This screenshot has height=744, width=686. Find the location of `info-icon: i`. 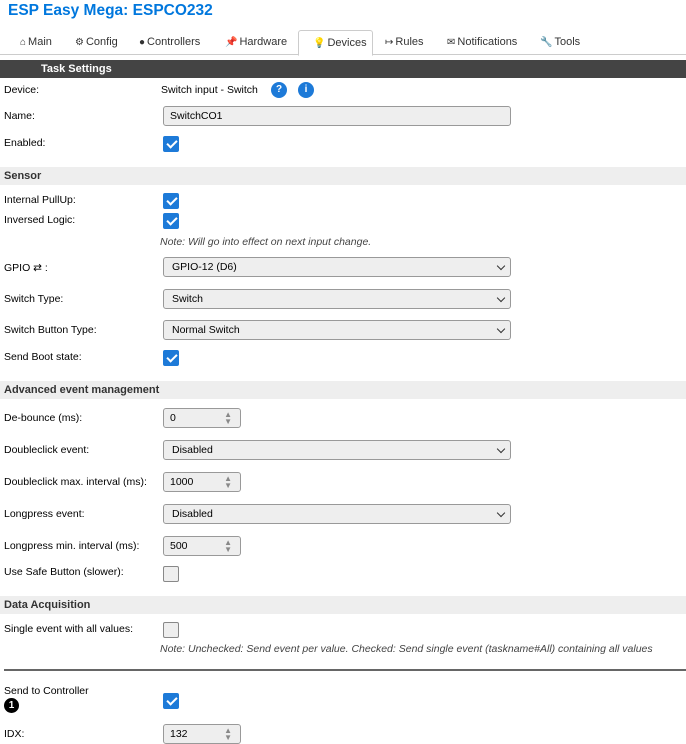

info-icon: i is located at coordinates (306, 90).